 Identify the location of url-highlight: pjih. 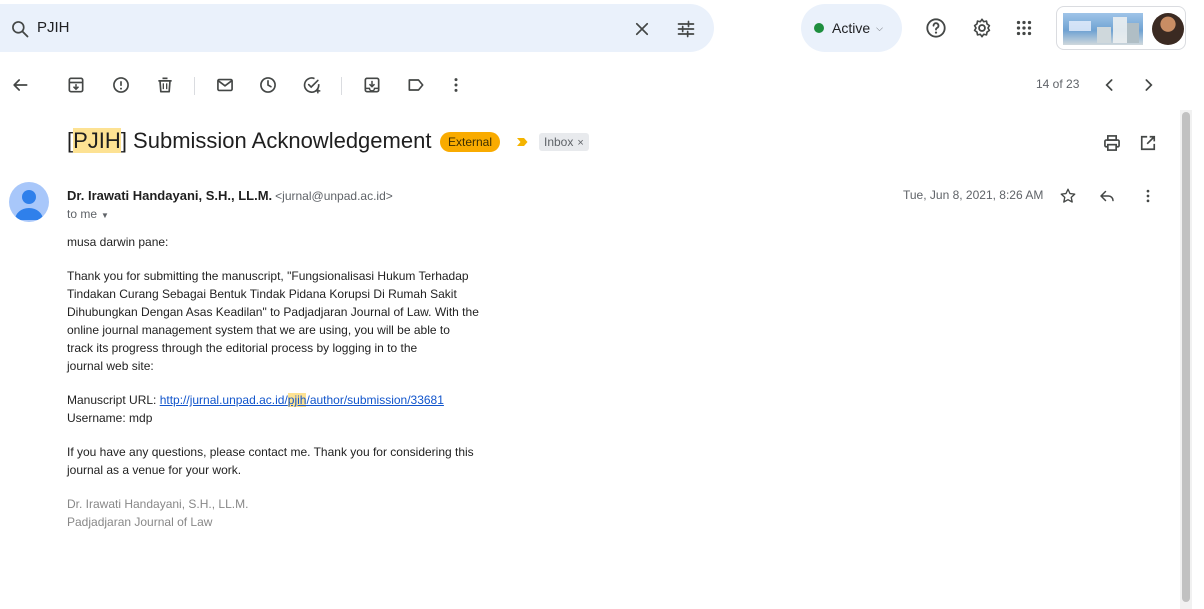
(297, 400).